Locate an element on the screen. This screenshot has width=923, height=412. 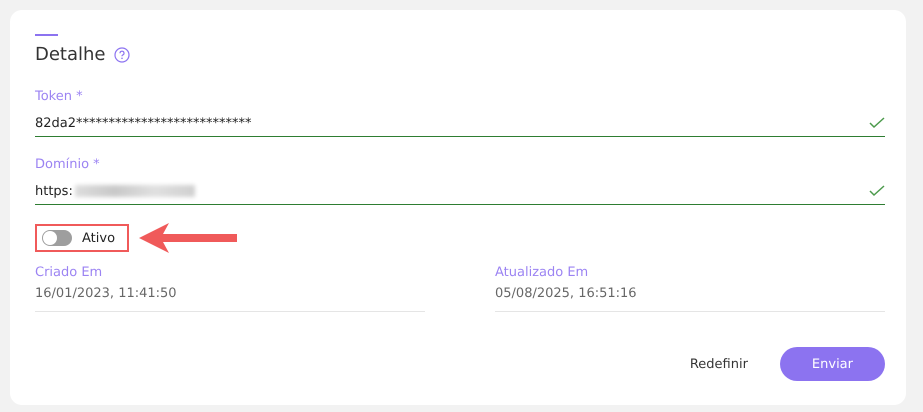
input-field: 82da2*************************** is located at coordinates (460, 123).